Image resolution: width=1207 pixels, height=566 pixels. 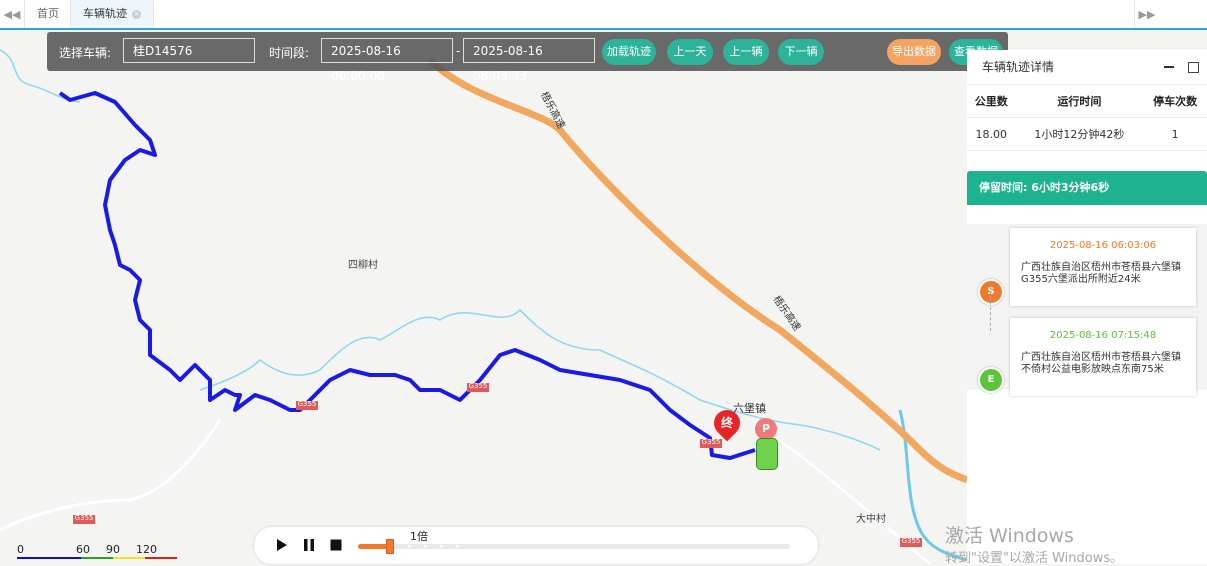 I want to click on start-badge-icon: S, so click(x=991, y=292).